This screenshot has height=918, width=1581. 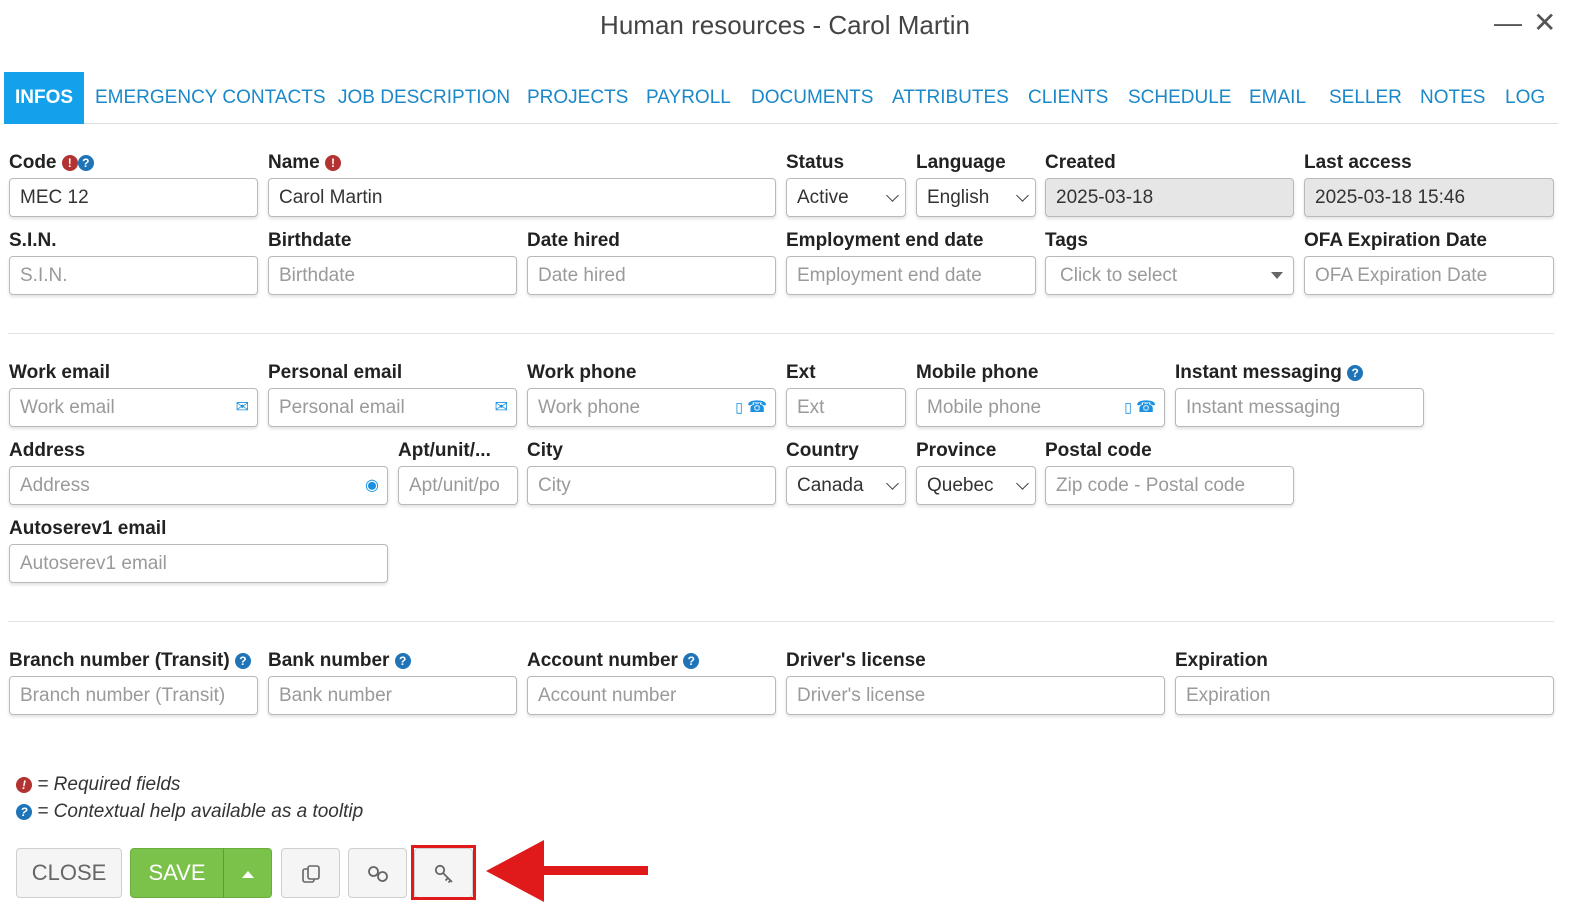 I want to click on tab-emergency-contacts: EMERGENCY CONTACTS, so click(x=210, y=98).